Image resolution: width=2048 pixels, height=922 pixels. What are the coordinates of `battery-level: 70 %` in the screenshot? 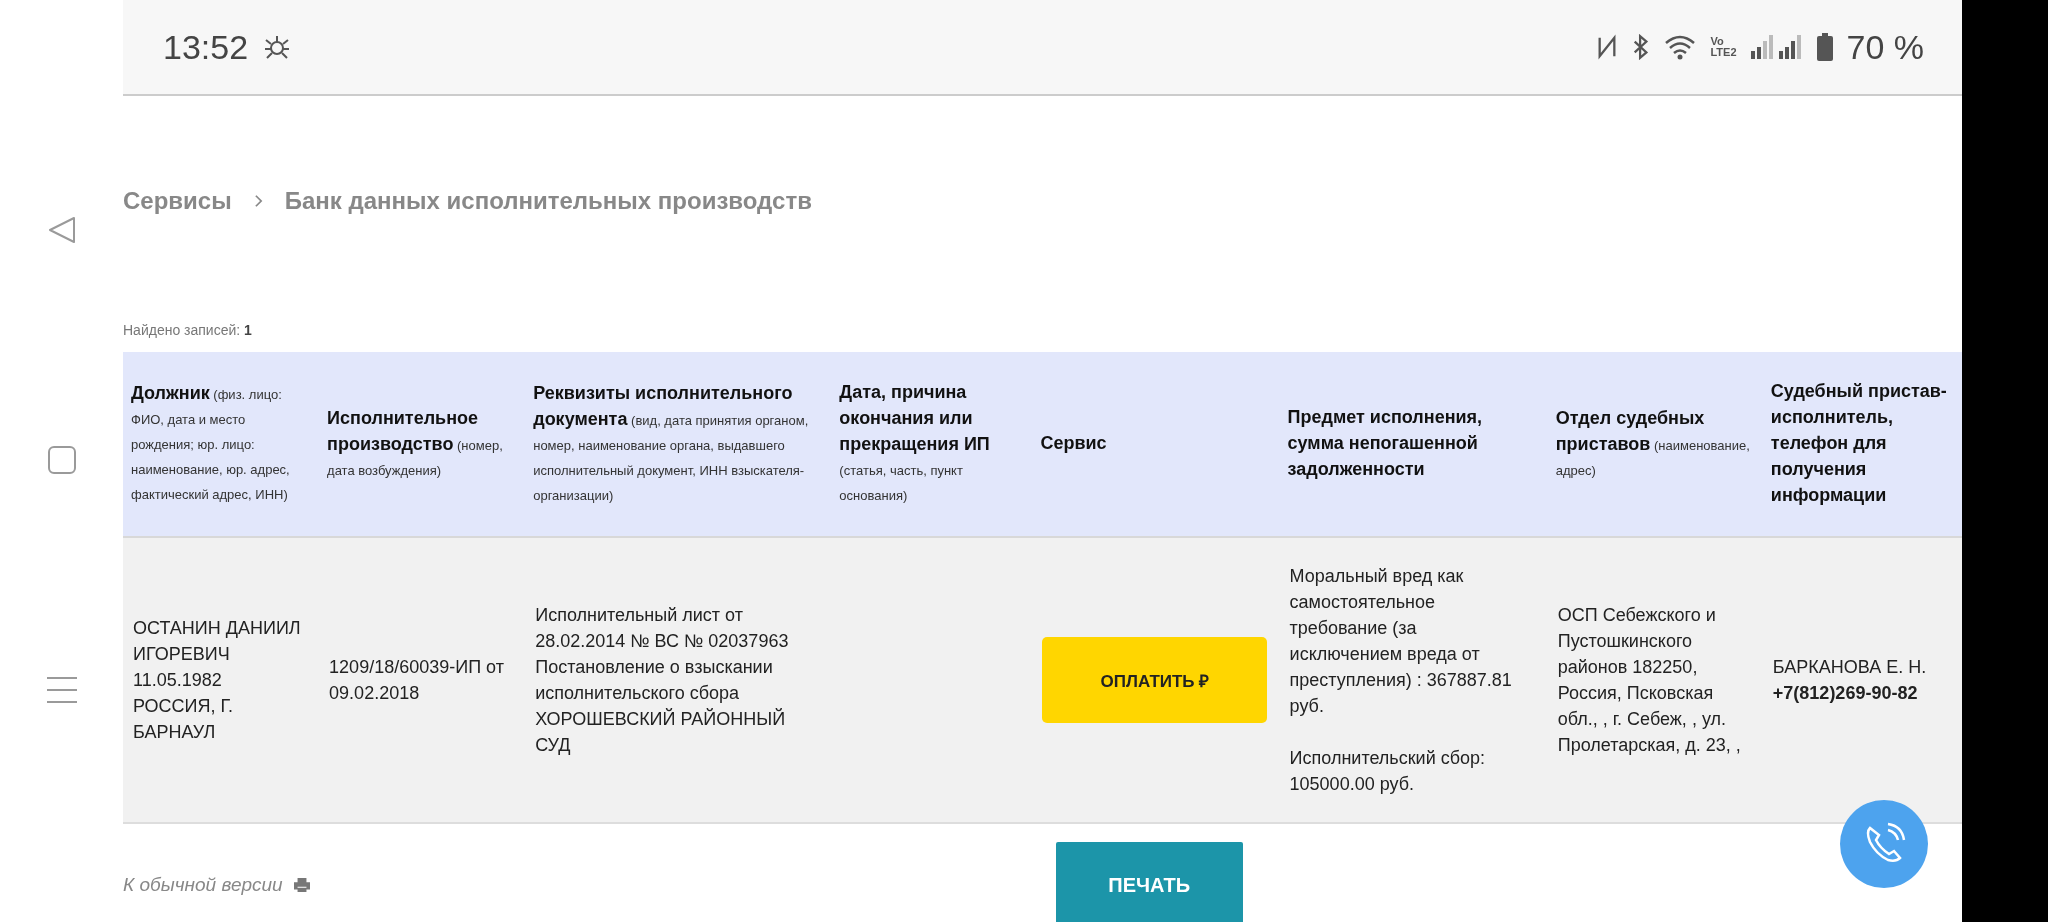 It's located at (1885, 47).